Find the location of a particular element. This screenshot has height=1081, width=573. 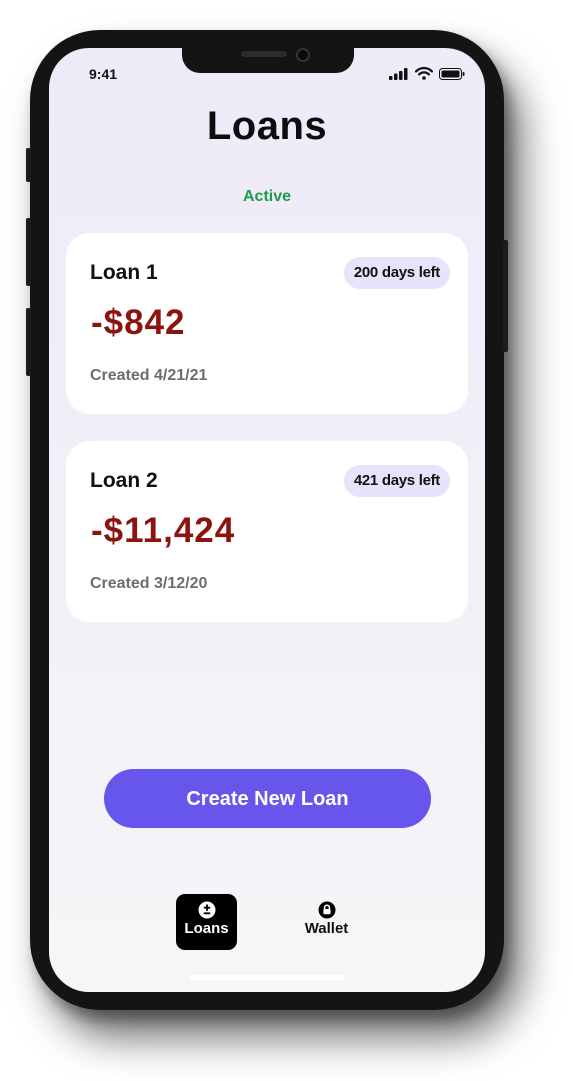

notch is located at coordinates (268, 60).